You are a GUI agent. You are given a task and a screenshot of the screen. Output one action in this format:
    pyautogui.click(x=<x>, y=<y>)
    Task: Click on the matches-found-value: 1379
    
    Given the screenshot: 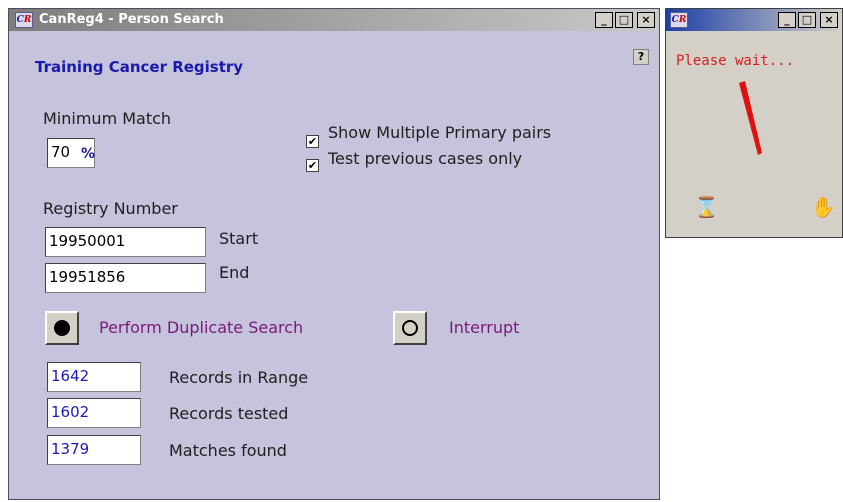 What is the action you would take?
    pyautogui.click(x=94, y=450)
    